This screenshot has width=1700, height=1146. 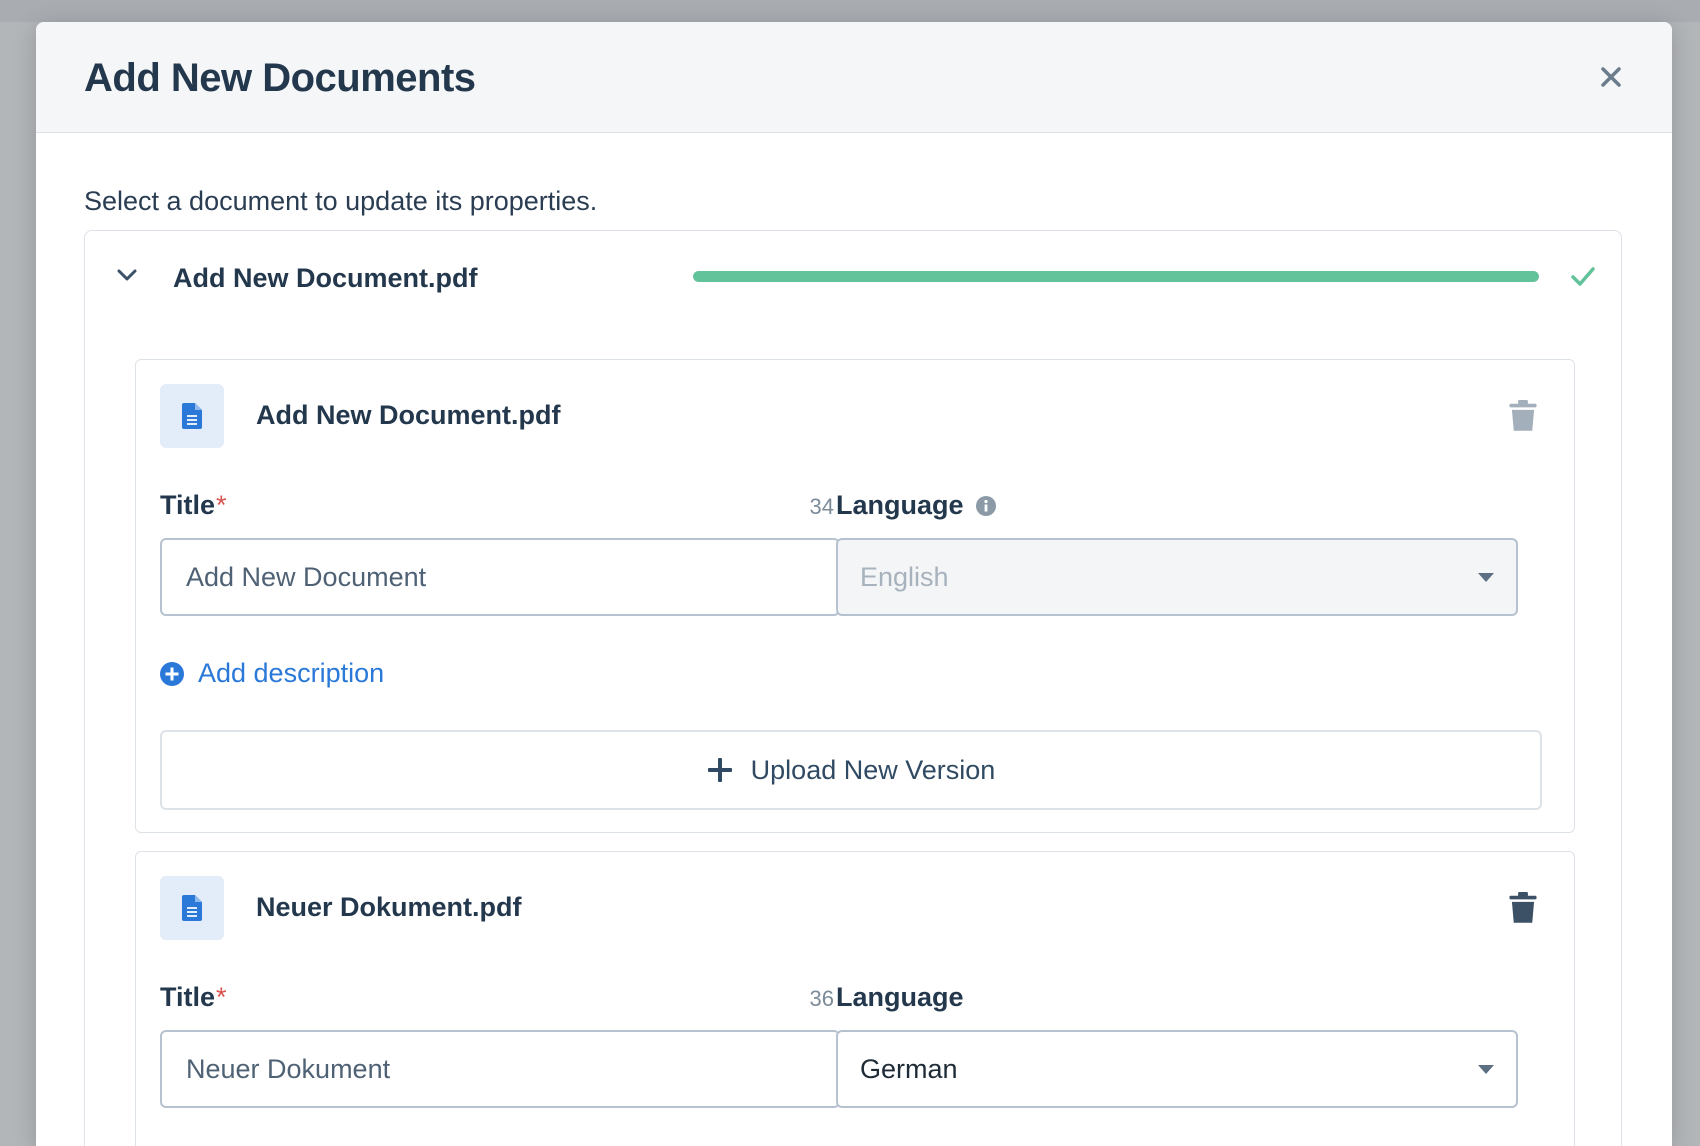 I want to click on modal-title: Add New Documents, so click(x=280, y=78).